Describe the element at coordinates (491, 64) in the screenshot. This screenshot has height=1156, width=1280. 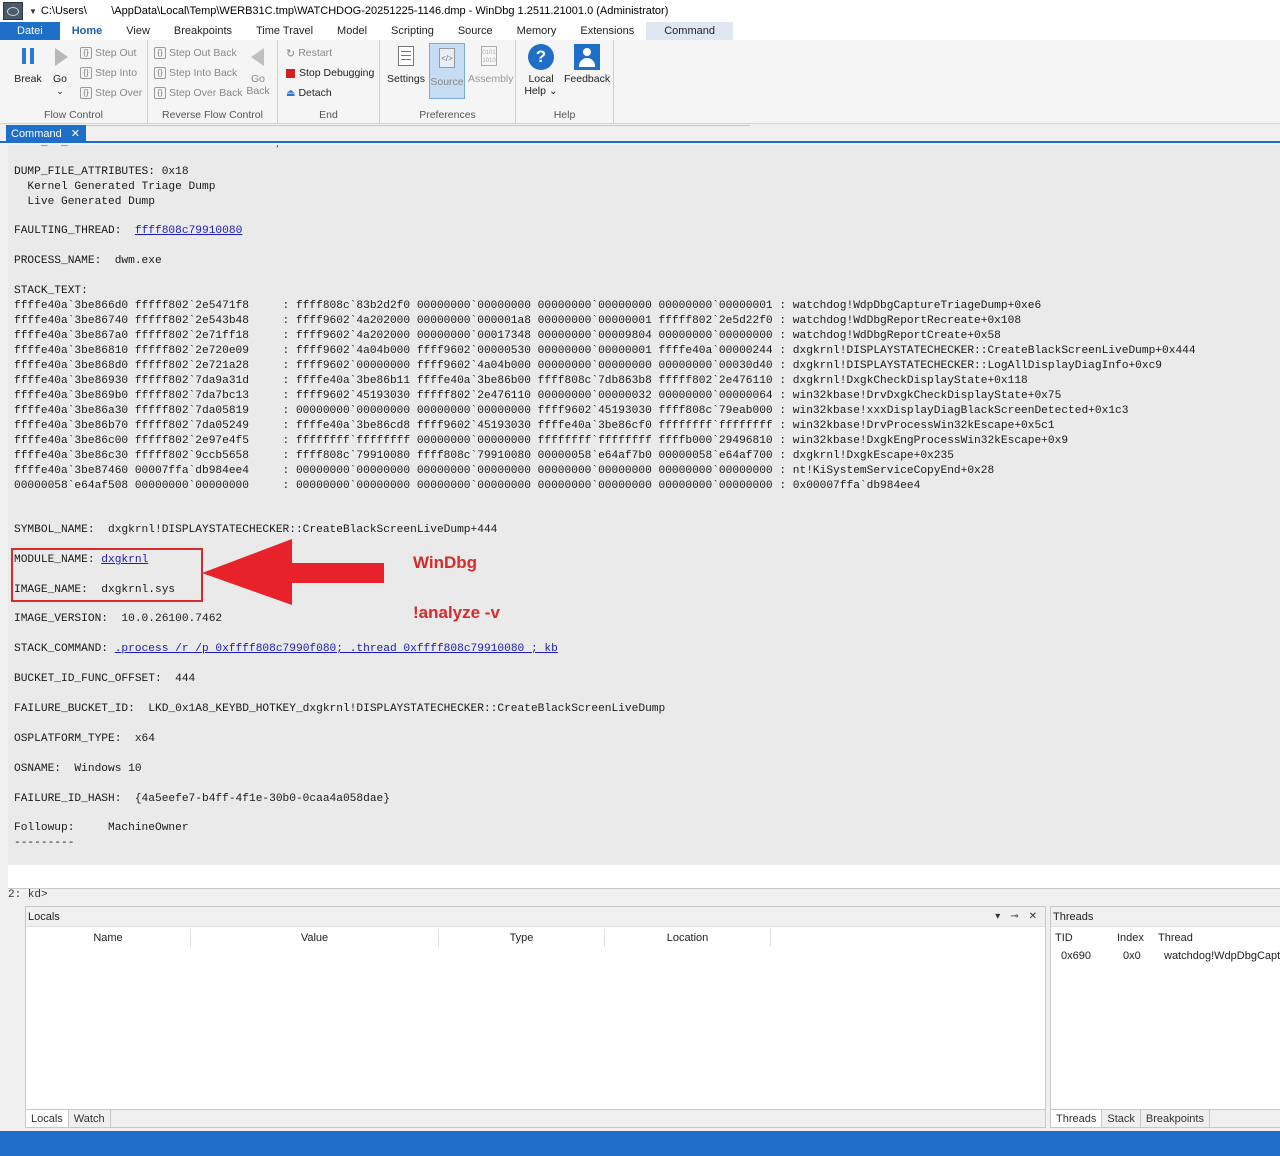
I see `assembly-button: 0101 1010 Assembly` at that location.